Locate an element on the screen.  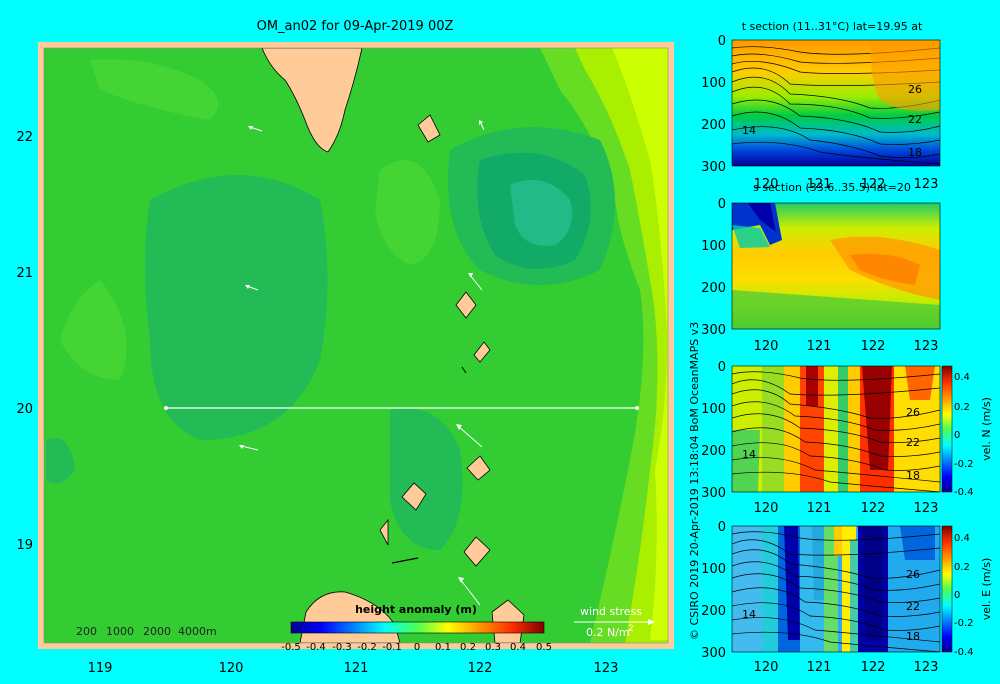
map-y-tick: 22 is located at coordinates (24, 137).